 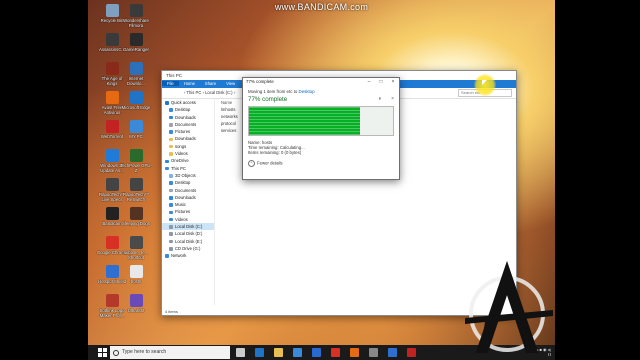 I want to click on ribbon-tab-view: View, so click(x=230, y=83).